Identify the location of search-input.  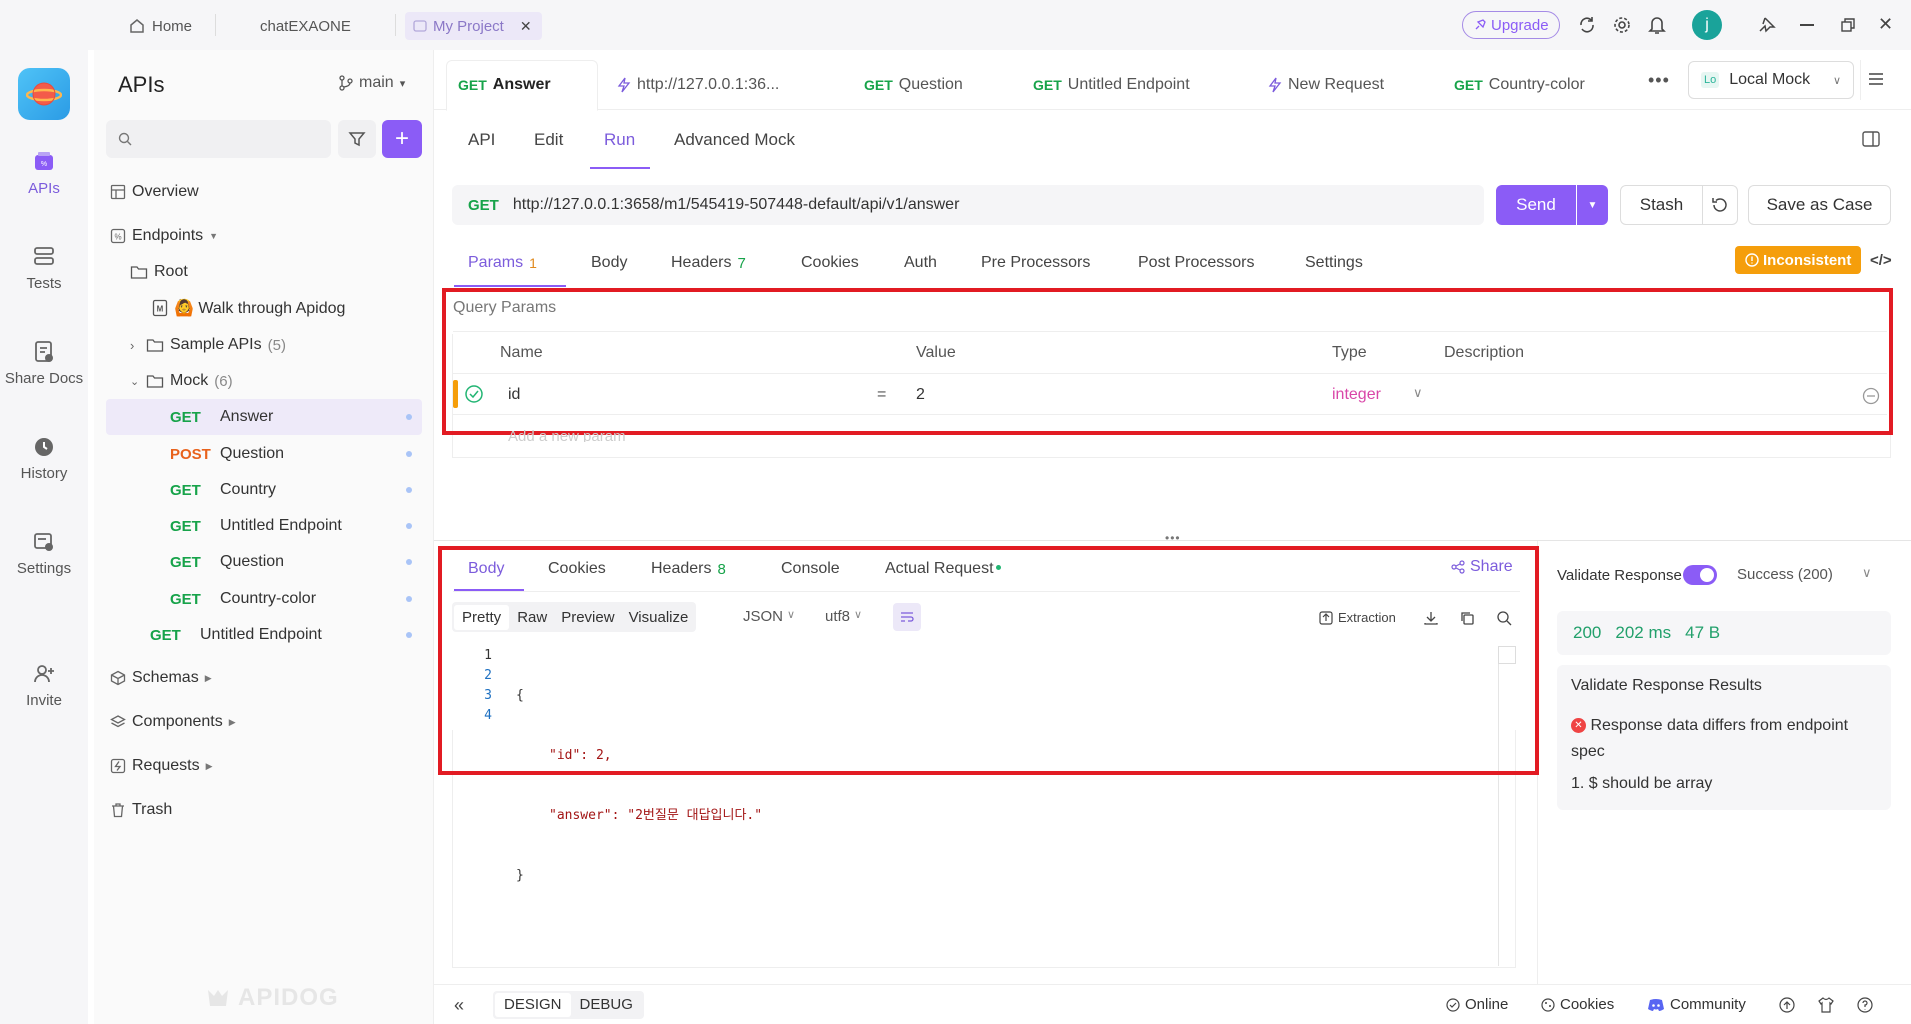
(230, 139).